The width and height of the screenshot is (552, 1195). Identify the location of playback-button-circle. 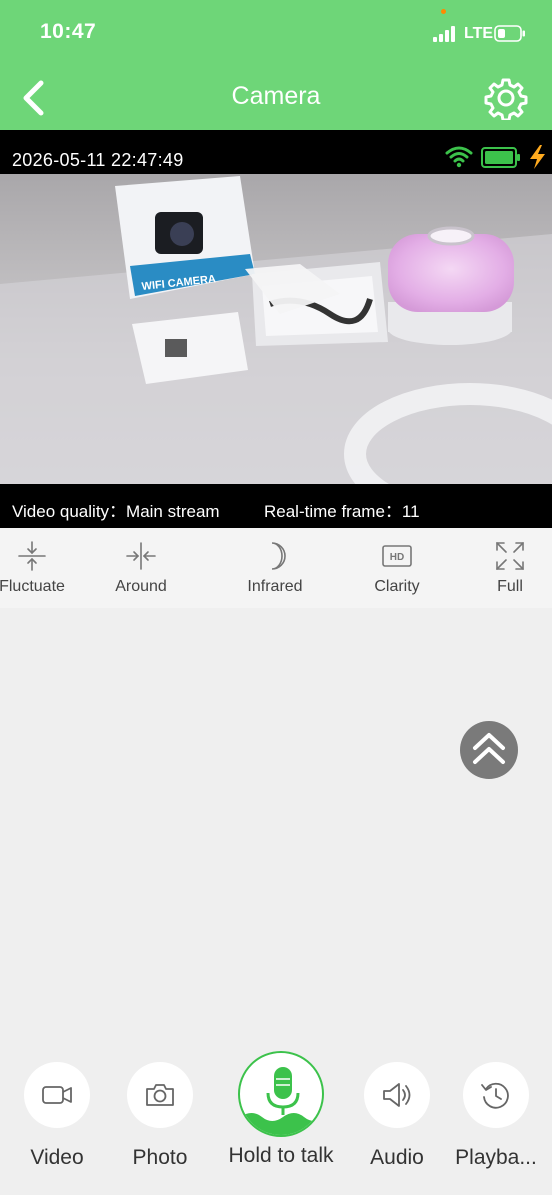
(496, 1095).